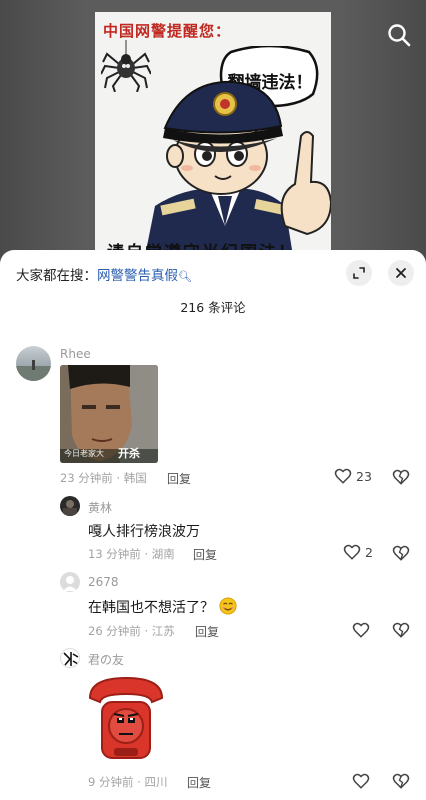 The image size is (426, 800). What do you see at coordinates (128, 782) in the screenshot?
I see `comment-time-location: 9 分钟前 · 四川` at bounding box center [128, 782].